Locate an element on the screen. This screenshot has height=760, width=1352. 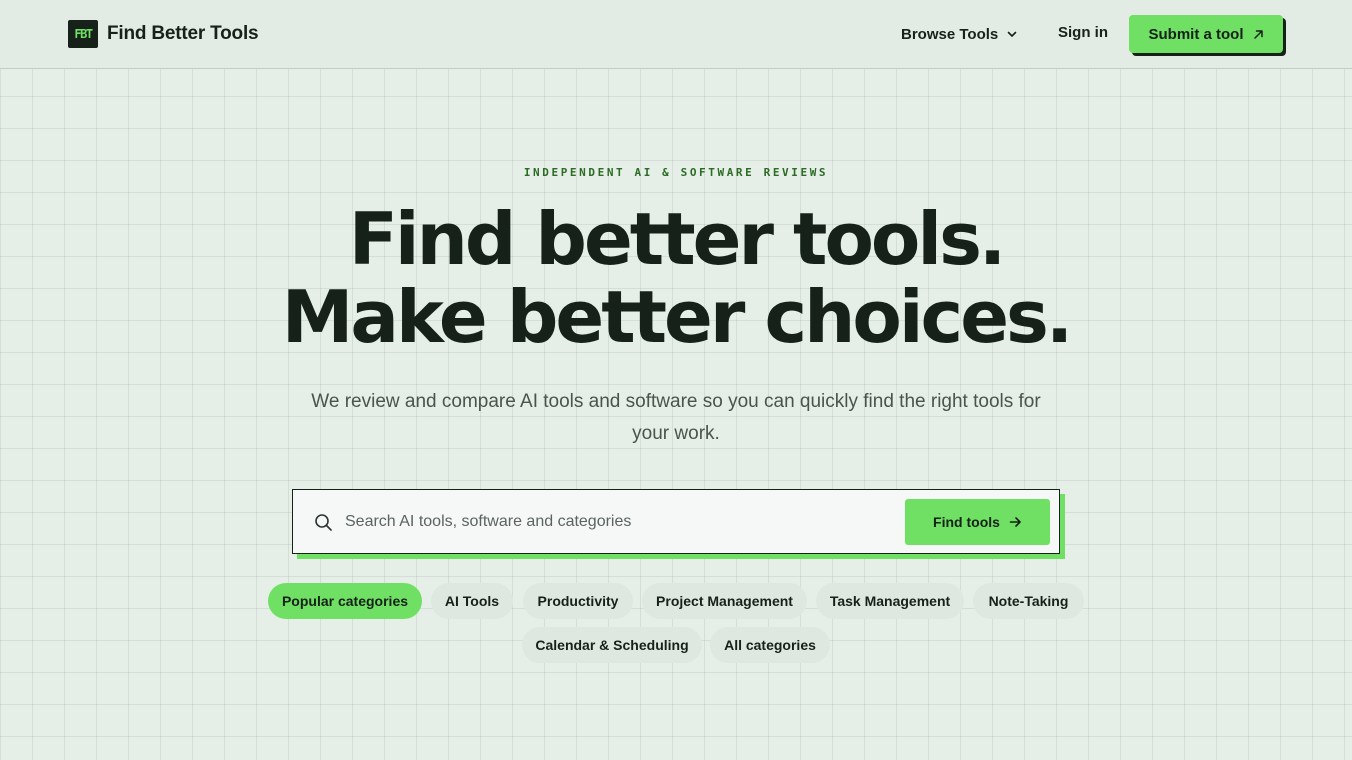
chip-label: Productivity is located at coordinates (578, 601).